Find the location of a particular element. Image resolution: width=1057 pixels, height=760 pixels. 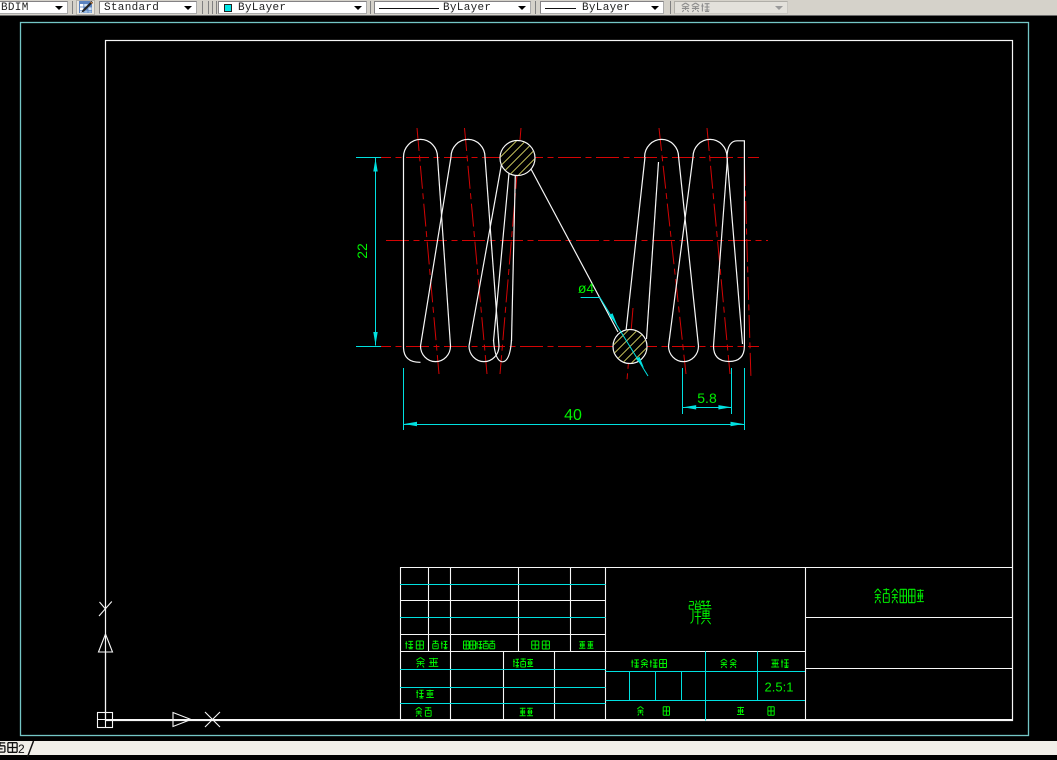

svg-text: 2 is located at coordinates (21, 749).